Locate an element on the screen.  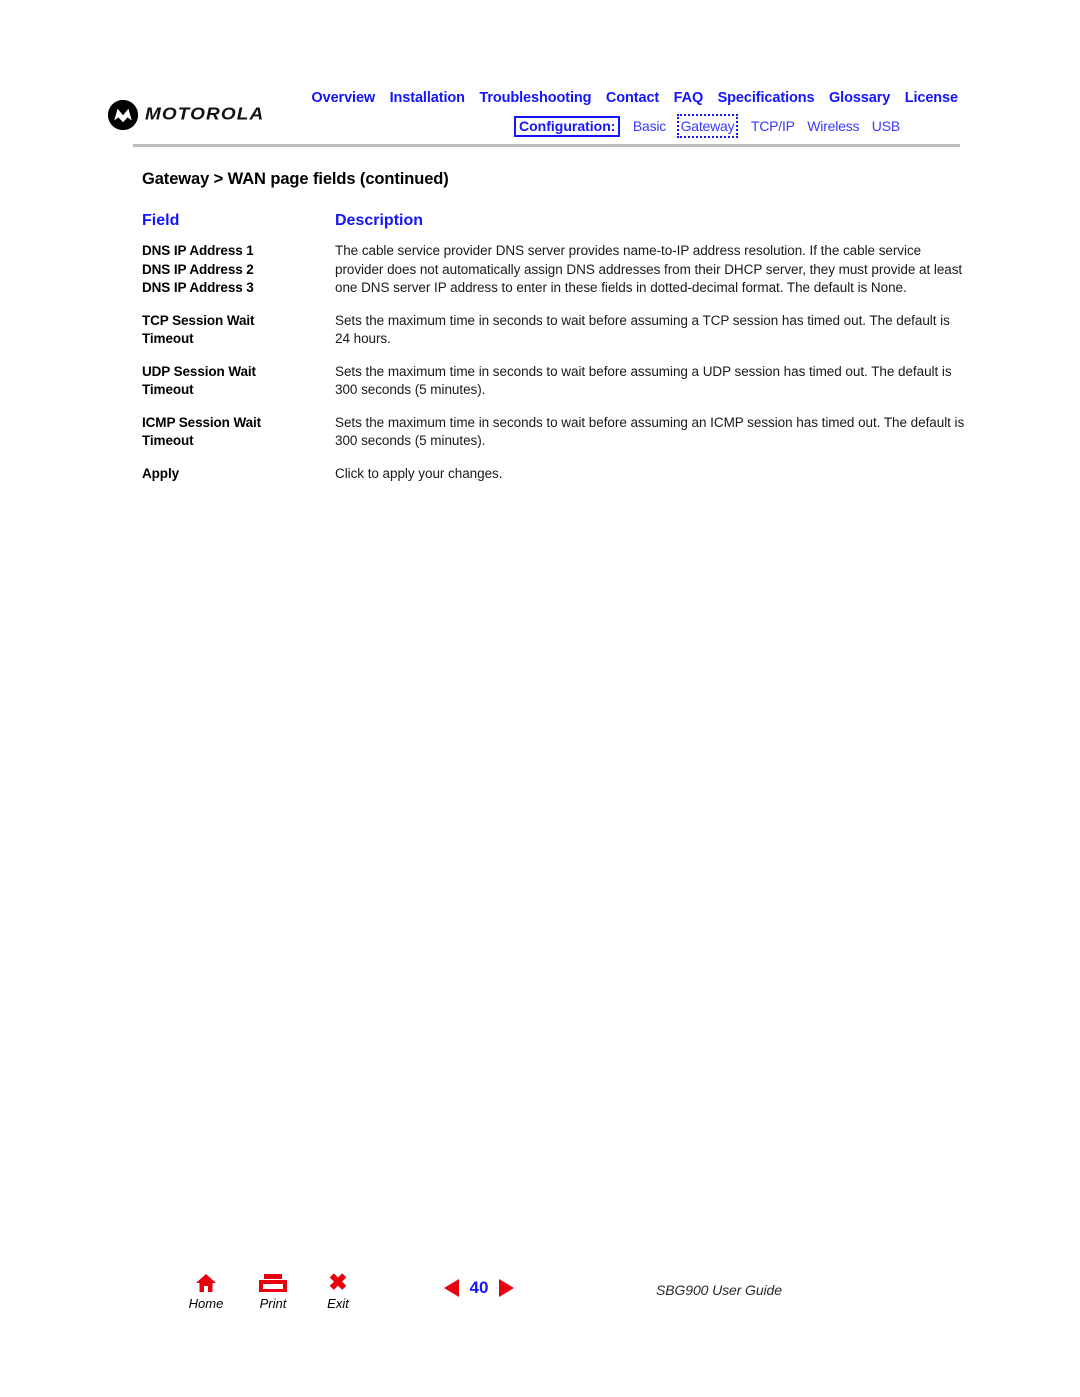
exit-button-label: Exit is located at coordinates (338, 1303).